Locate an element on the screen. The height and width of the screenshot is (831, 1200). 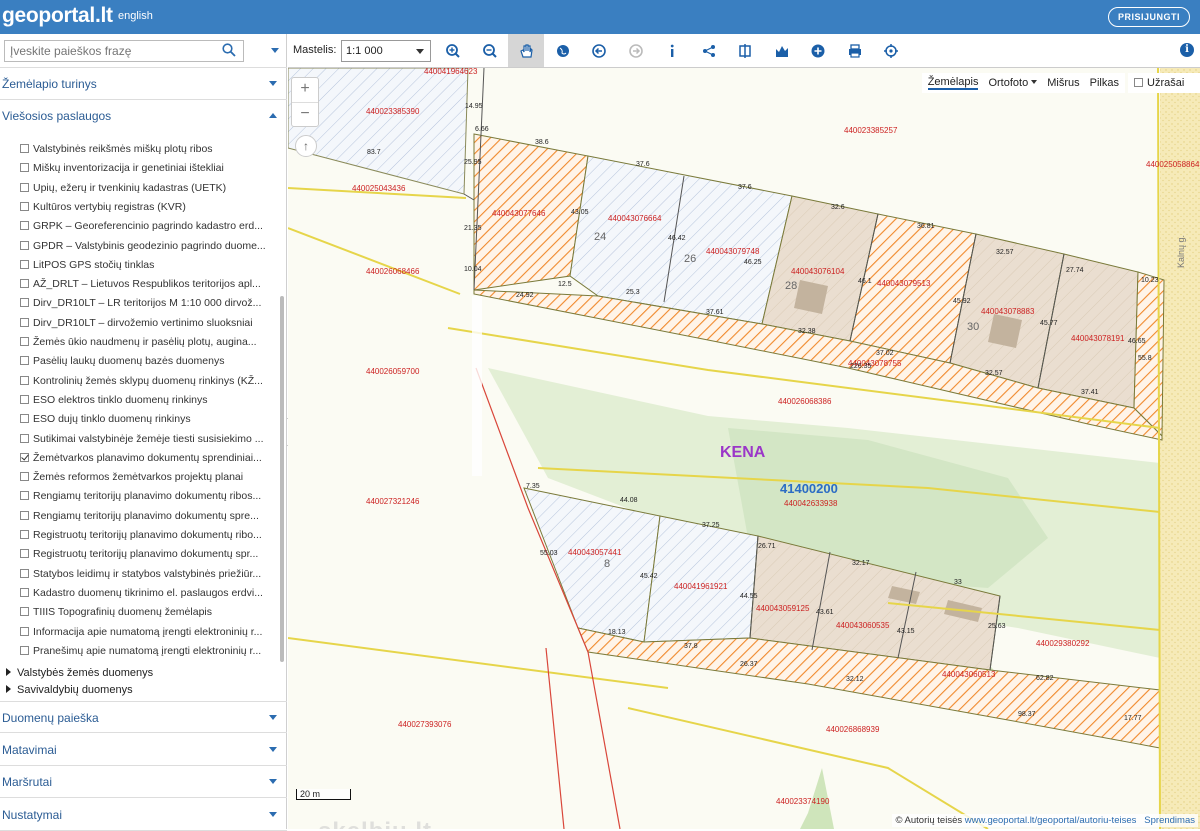
geoportal-logo: geoportal.lt is located at coordinates (57, 16).